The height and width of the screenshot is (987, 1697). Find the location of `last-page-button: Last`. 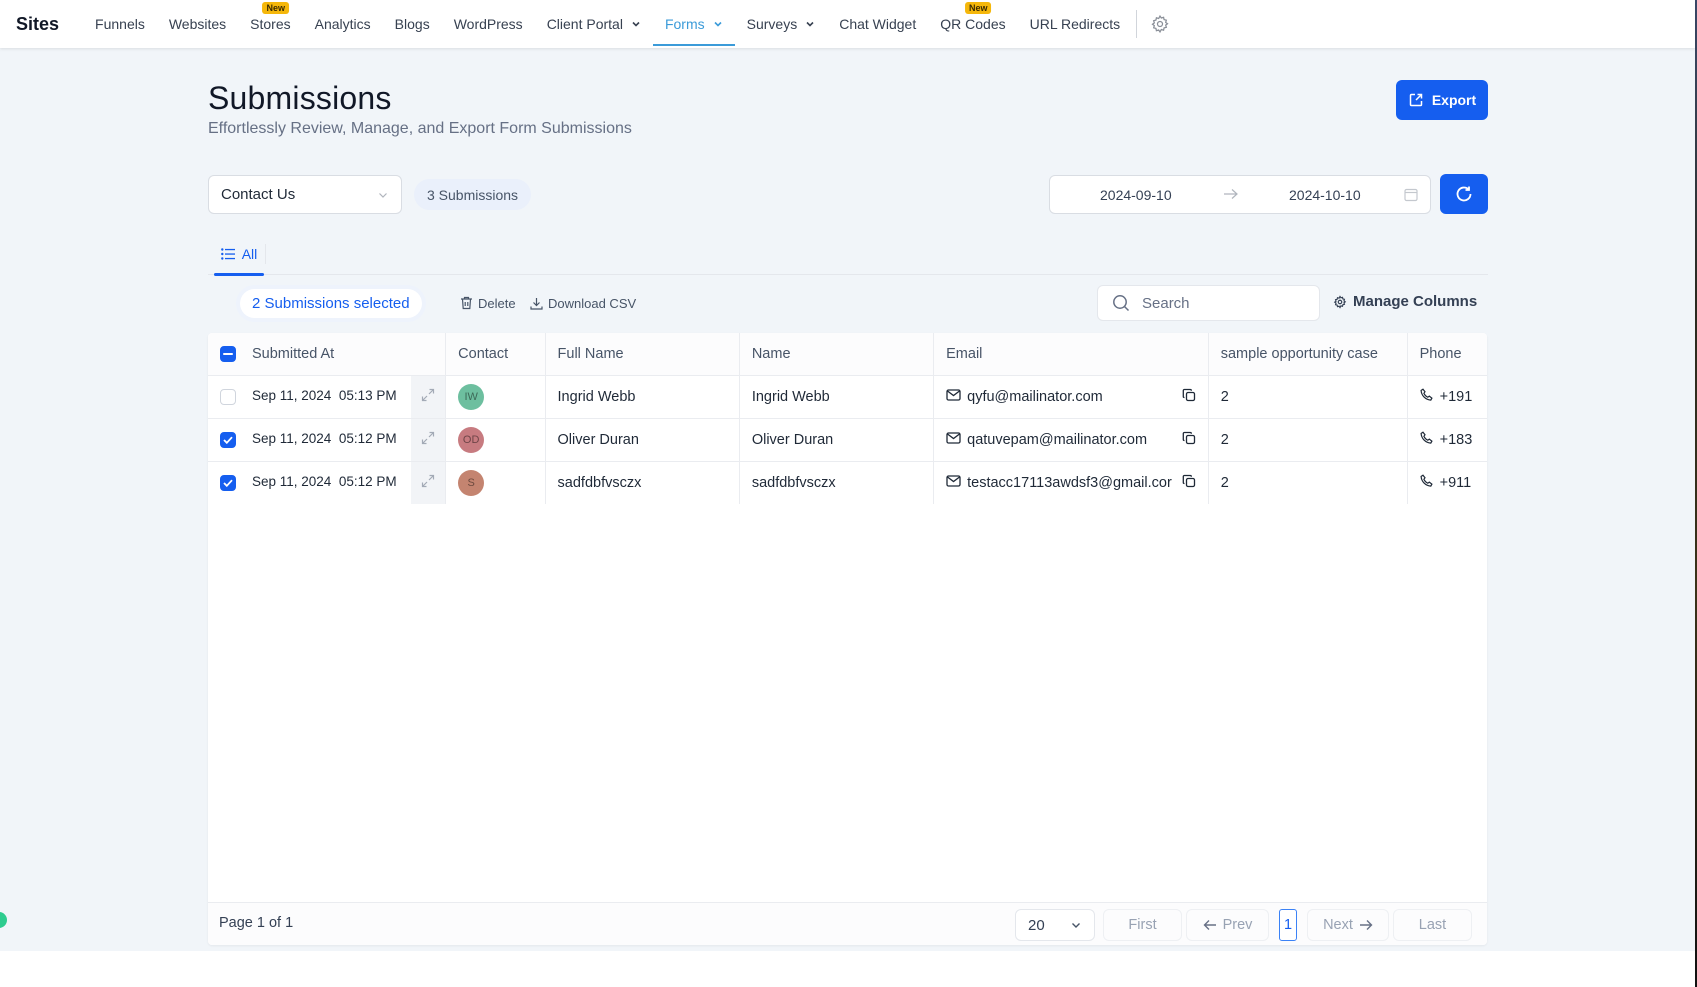

last-page-button: Last is located at coordinates (1432, 925).